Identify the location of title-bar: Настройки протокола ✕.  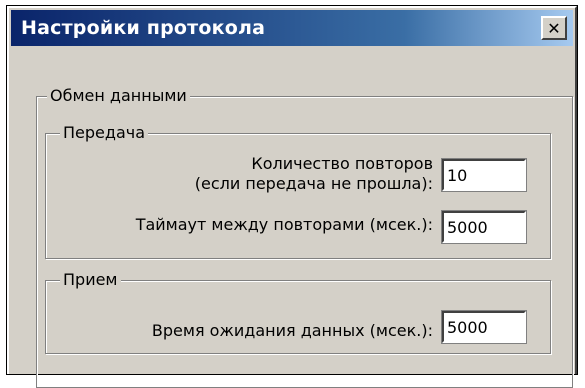
(292, 28).